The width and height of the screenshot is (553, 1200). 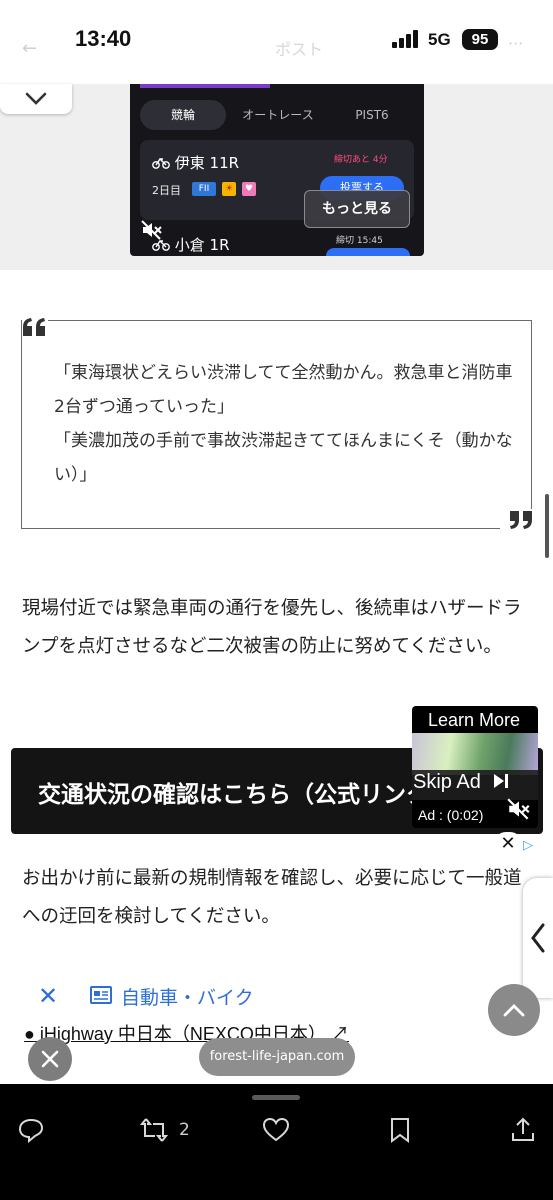 I want to click on x-logo-icon: ✕, so click(x=48, y=996).